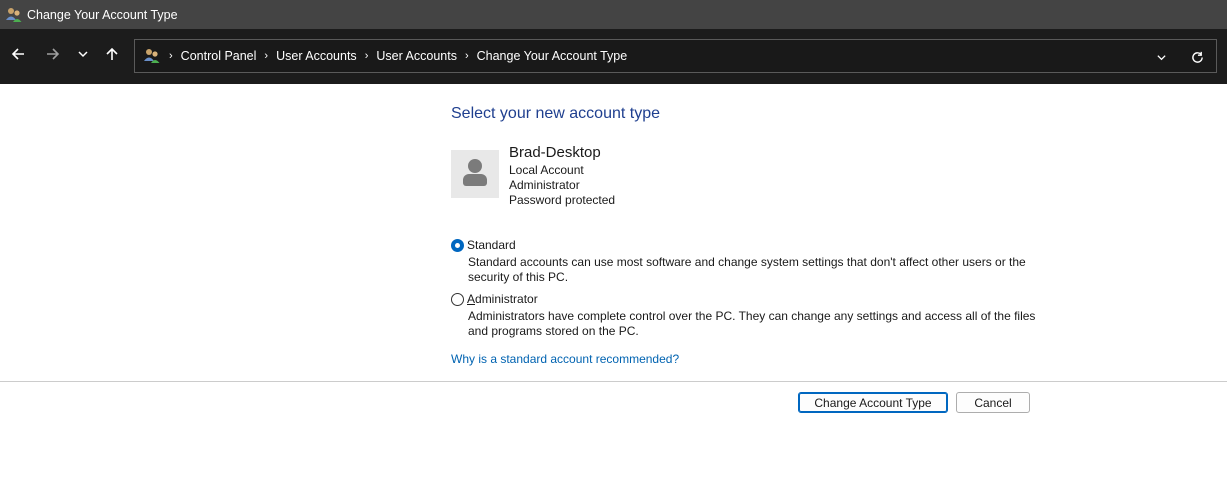  I want to click on breadcrumb-item: Change Your Account Type, so click(552, 56).